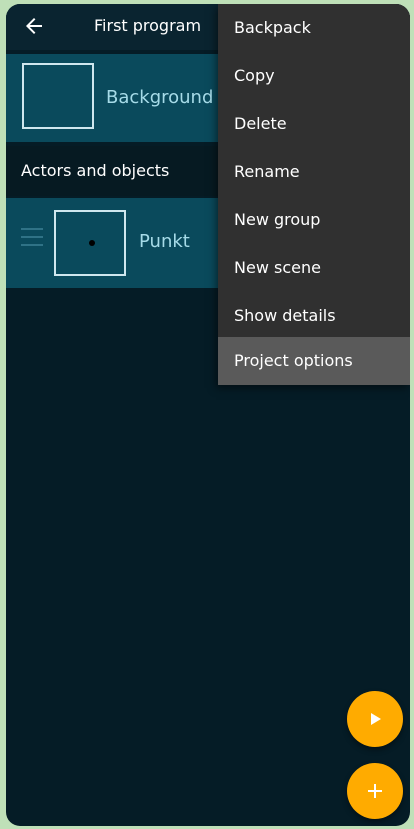  What do you see at coordinates (164, 241) in the screenshot?
I see `actor-label: Punkt` at bounding box center [164, 241].